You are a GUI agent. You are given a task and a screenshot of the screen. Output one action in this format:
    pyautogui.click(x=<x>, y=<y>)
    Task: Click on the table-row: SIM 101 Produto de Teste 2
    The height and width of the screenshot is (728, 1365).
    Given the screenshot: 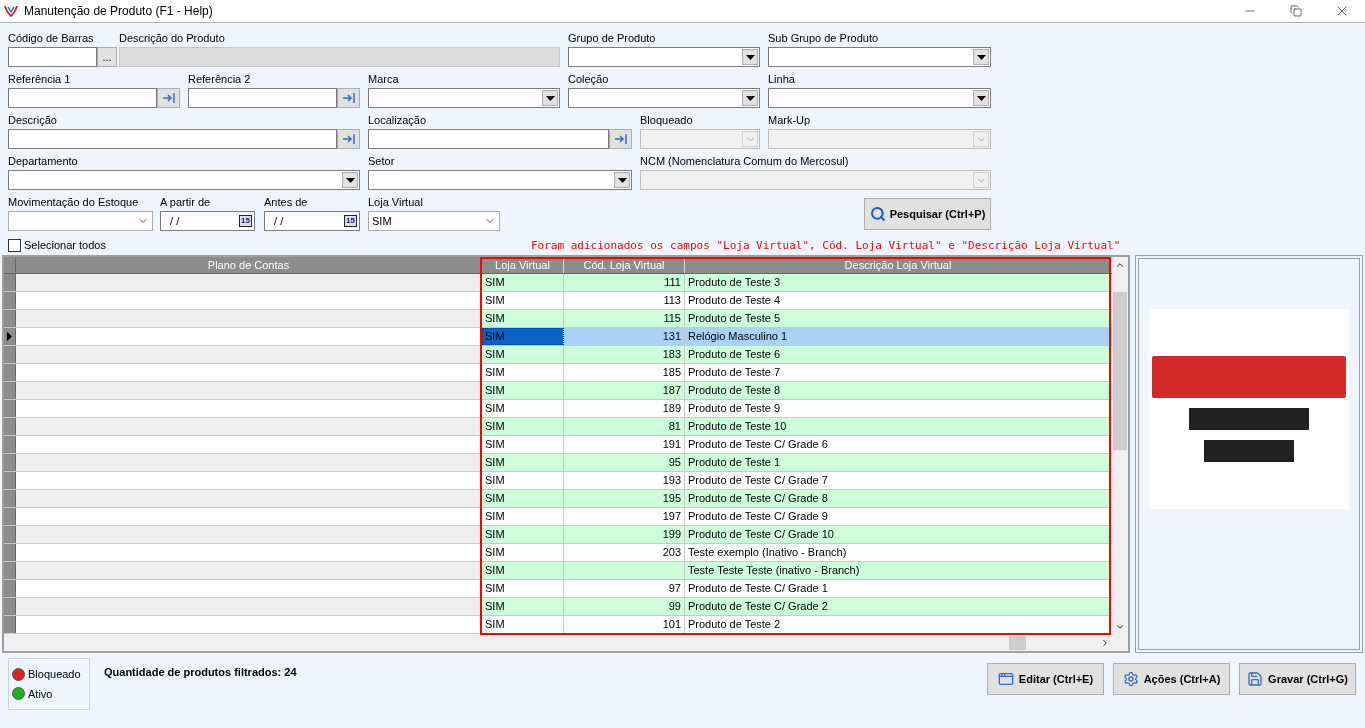 What is the action you would take?
    pyautogui.click(x=558, y=625)
    